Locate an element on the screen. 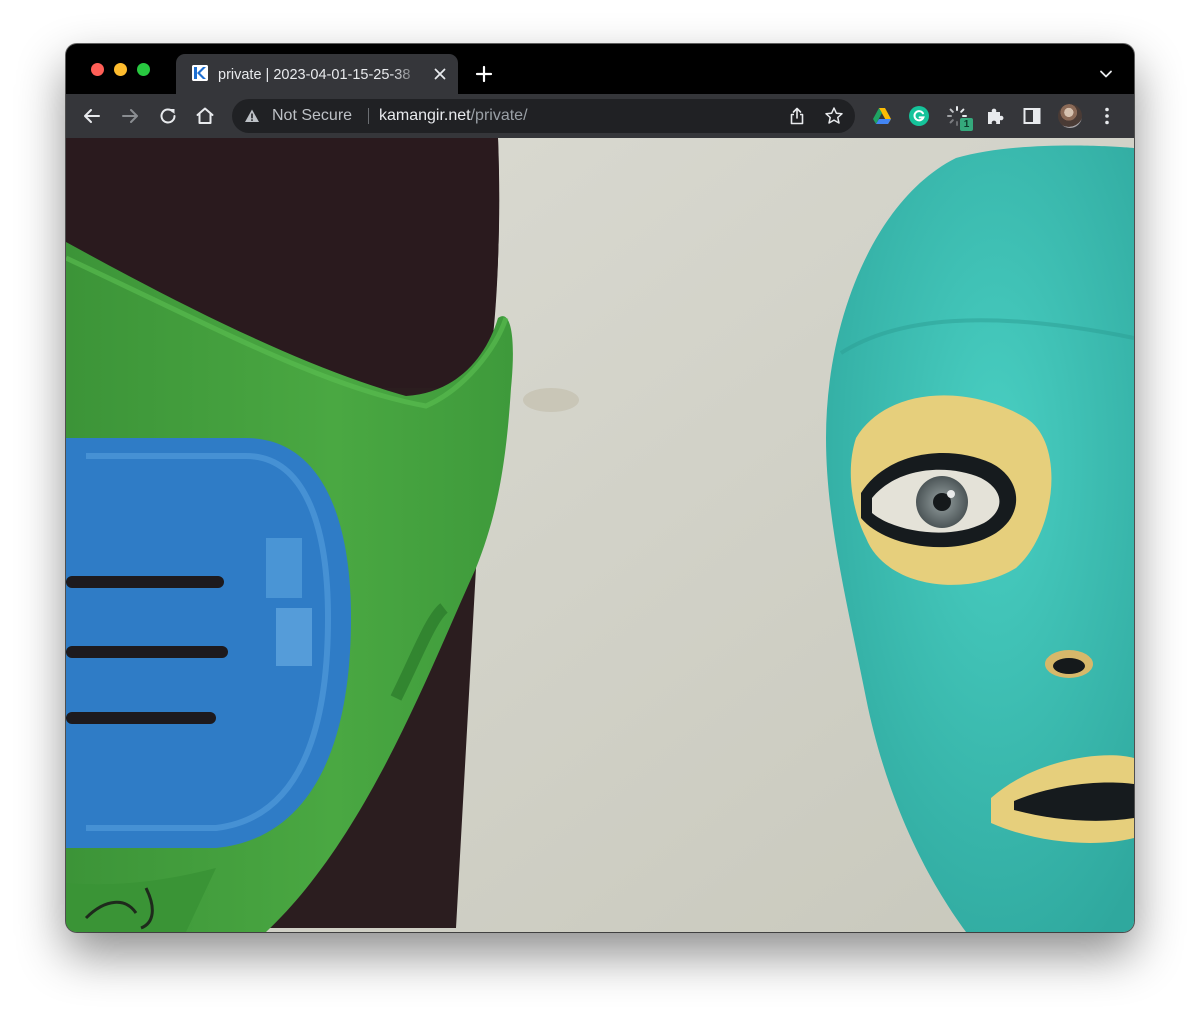 The image size is (1200, 1020). bookmark-star-icon is located at coordinates (834, 116).